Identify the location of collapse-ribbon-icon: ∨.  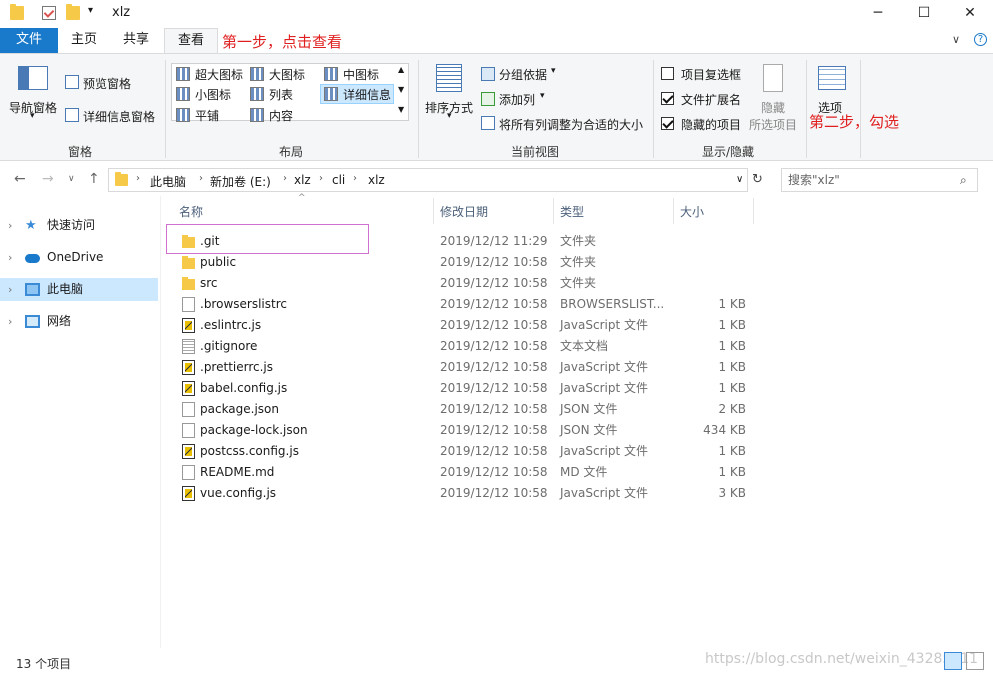
(956, 39).